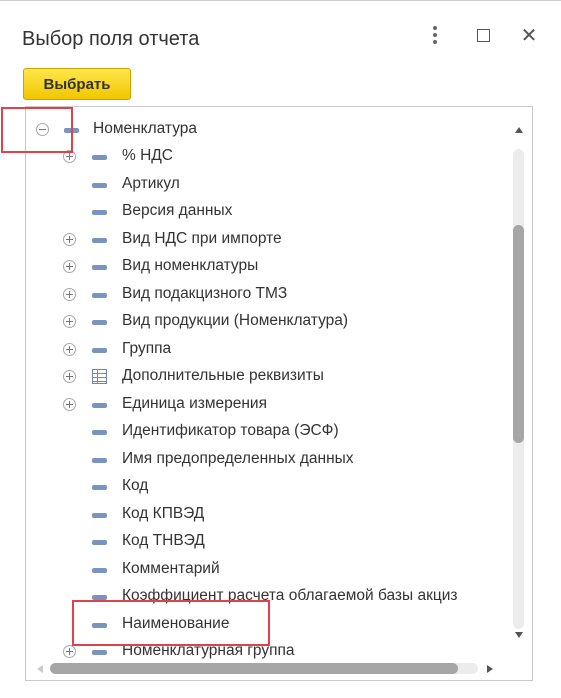 This screenshot has width=561, height=698. Describe the element at coordinates (230, 430) in the screenshot. I see `tree-row-label: Идентификатор товара (ЭСФ)` at that location.